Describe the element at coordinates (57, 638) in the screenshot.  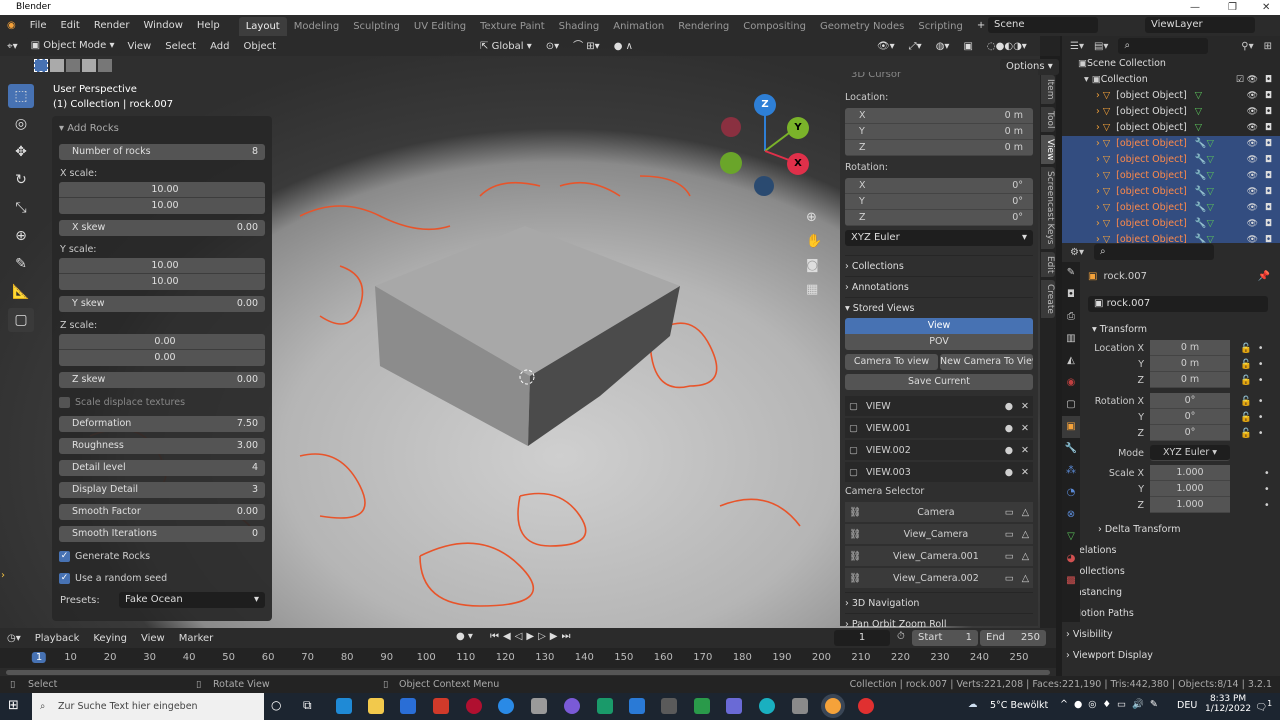
I see `timeline-menu-playback: Playback` at that location.